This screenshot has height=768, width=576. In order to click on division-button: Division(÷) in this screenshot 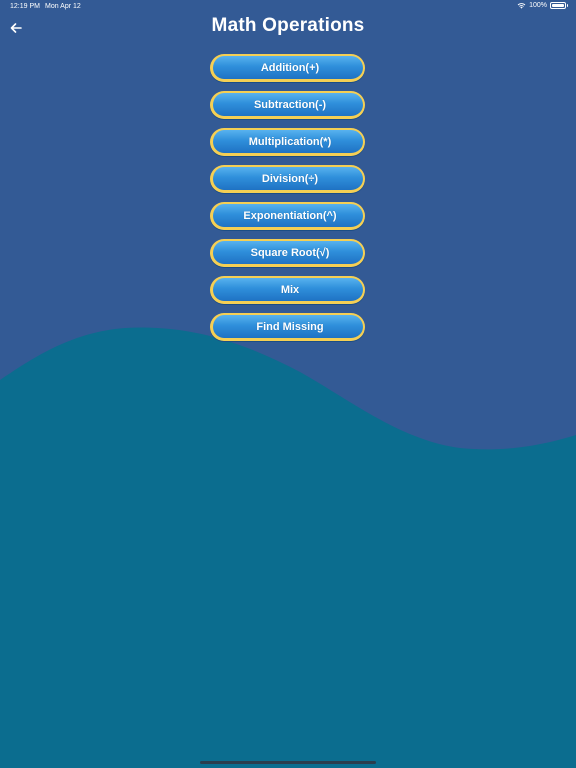, I will do `click(287, 179)`.